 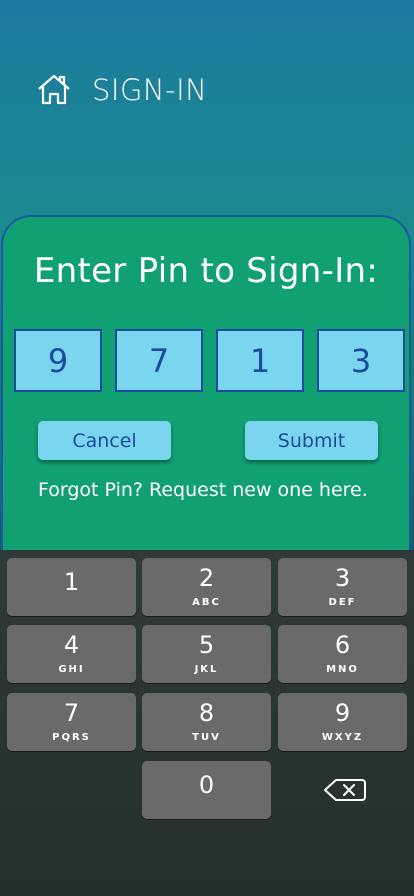 I want to click on key-digit: 7, so click(x=71, y=713).